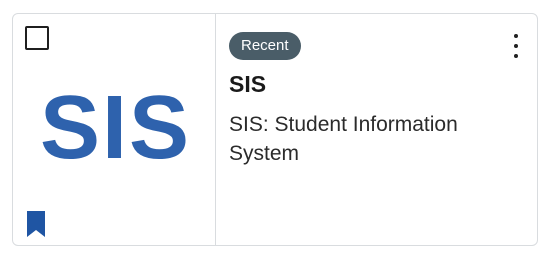 The image size is (550, 265). I want to click on more-vertical-icon, so click(516, 46).